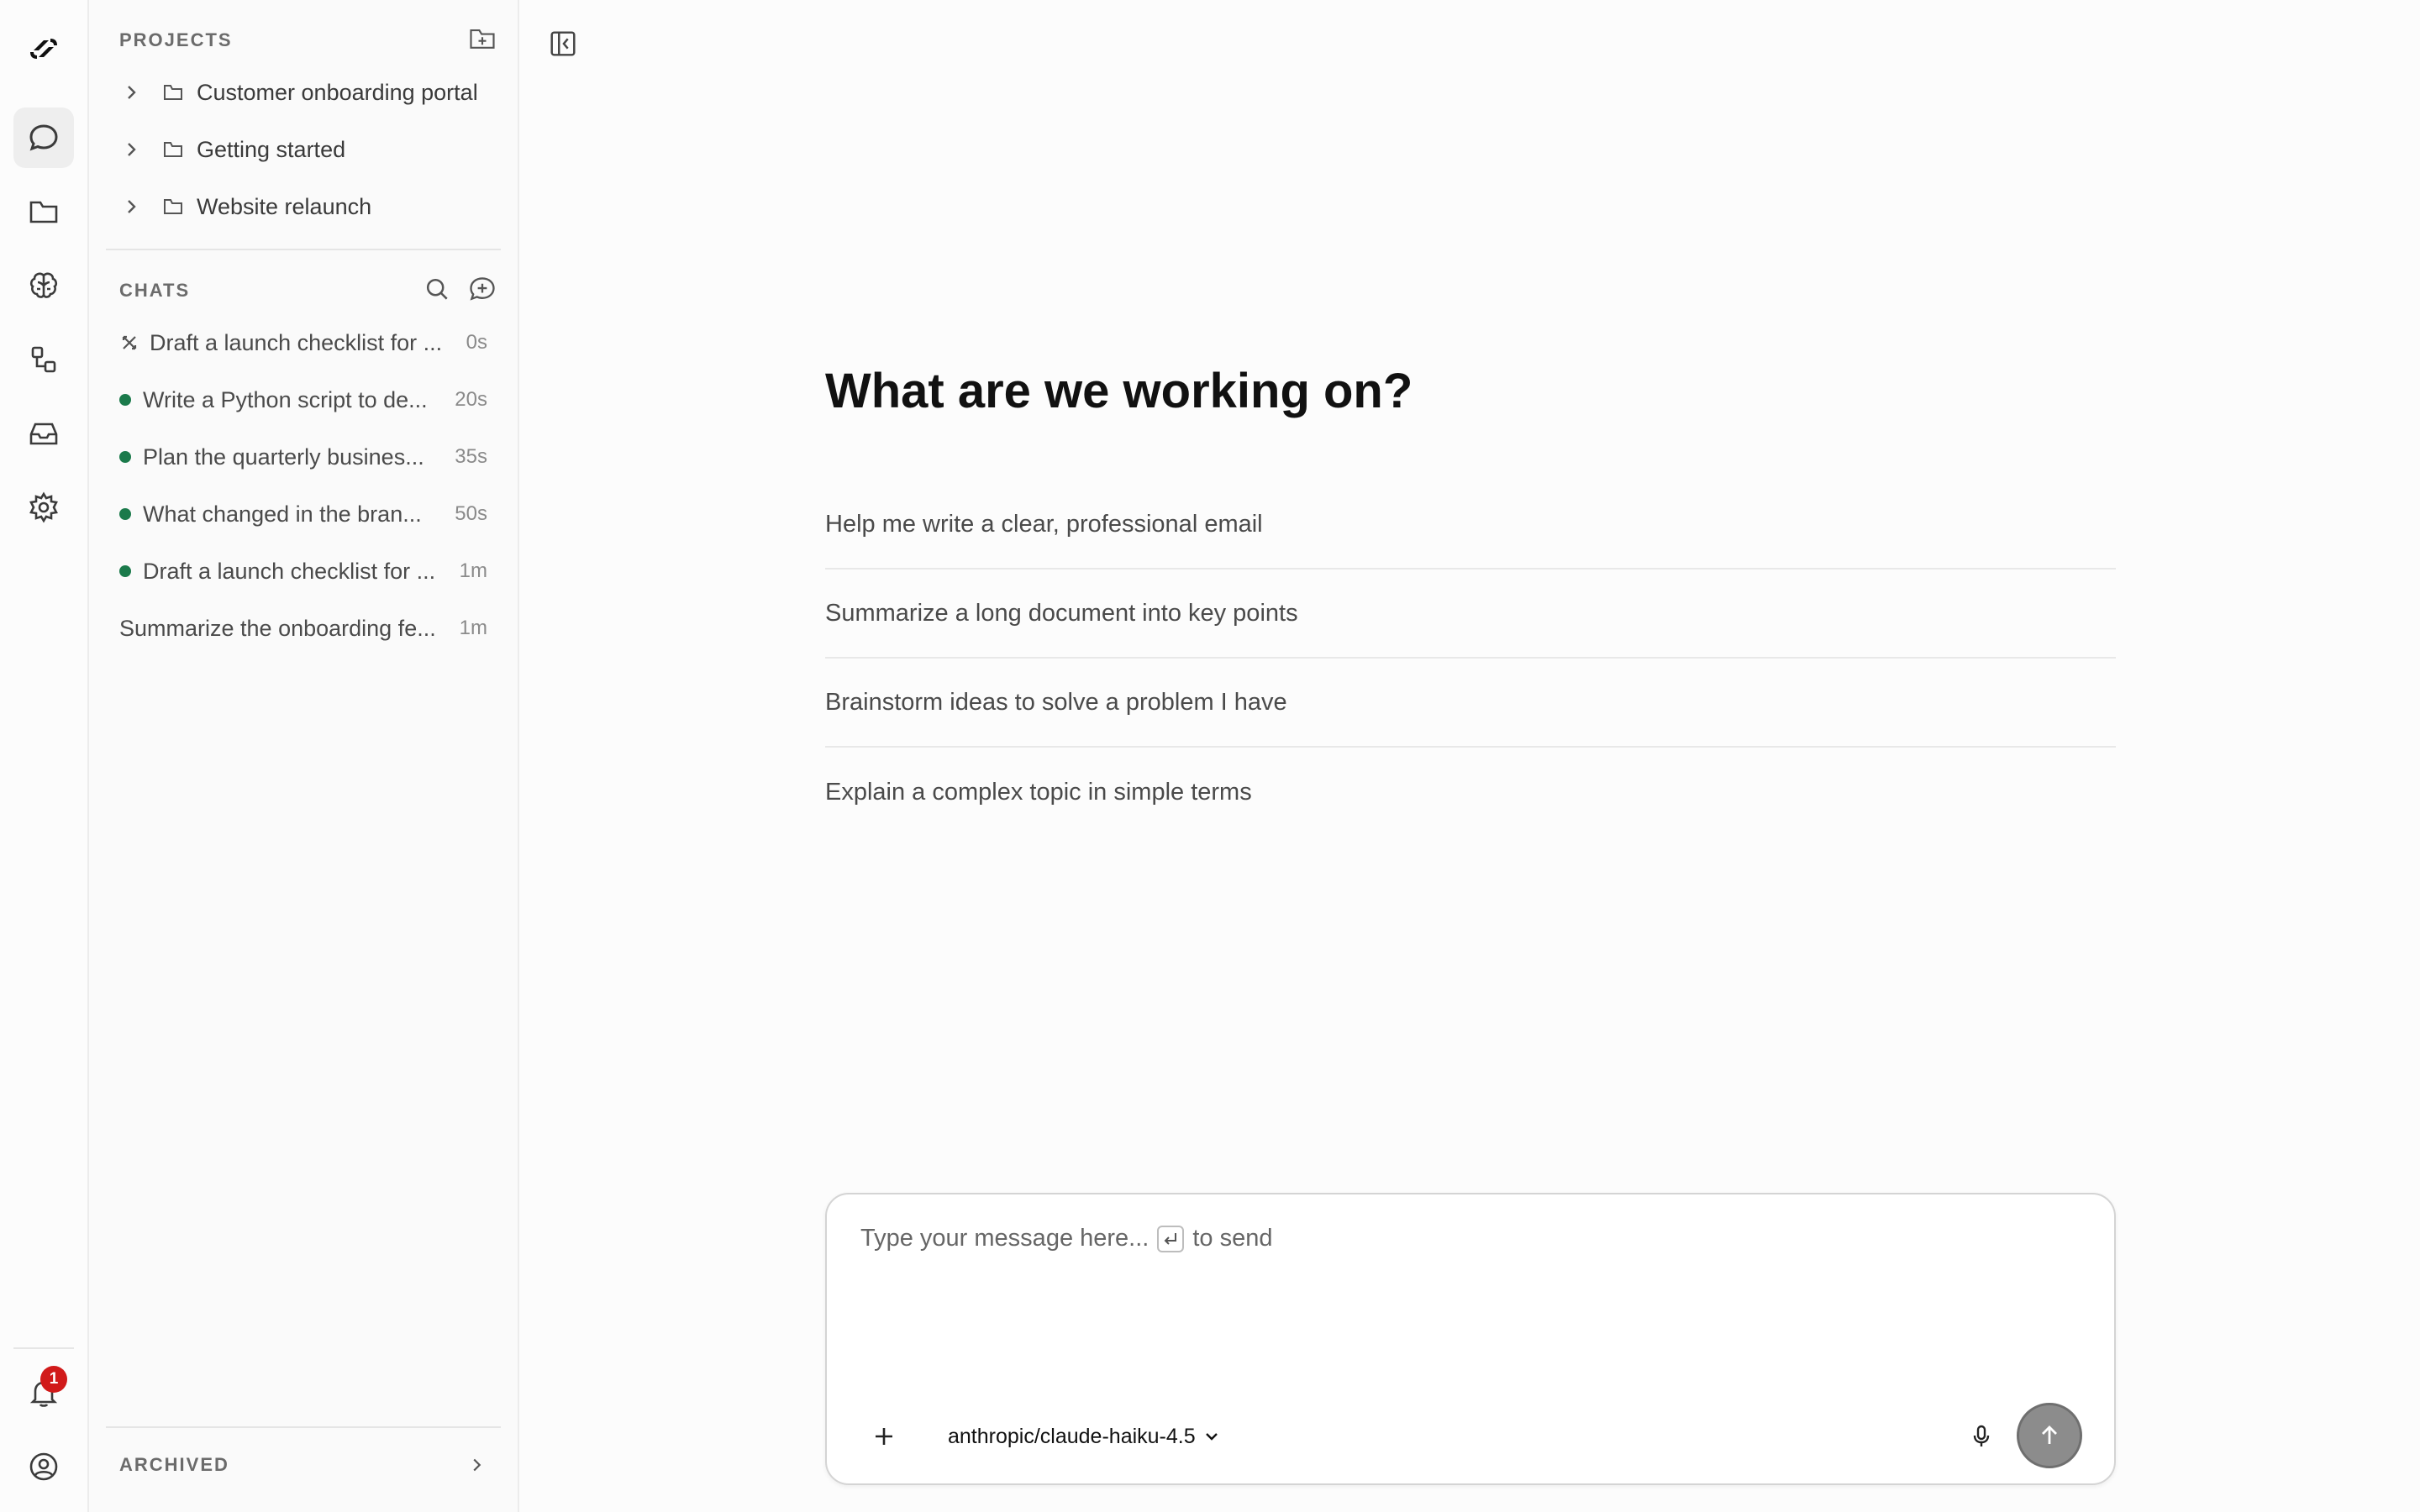 This screenshot has width=2420, height=1512. What do you see at coordinates (1232, 1238) in the screenshot?
I see `send-hint: to send` at bounding box center [1232, 1238].